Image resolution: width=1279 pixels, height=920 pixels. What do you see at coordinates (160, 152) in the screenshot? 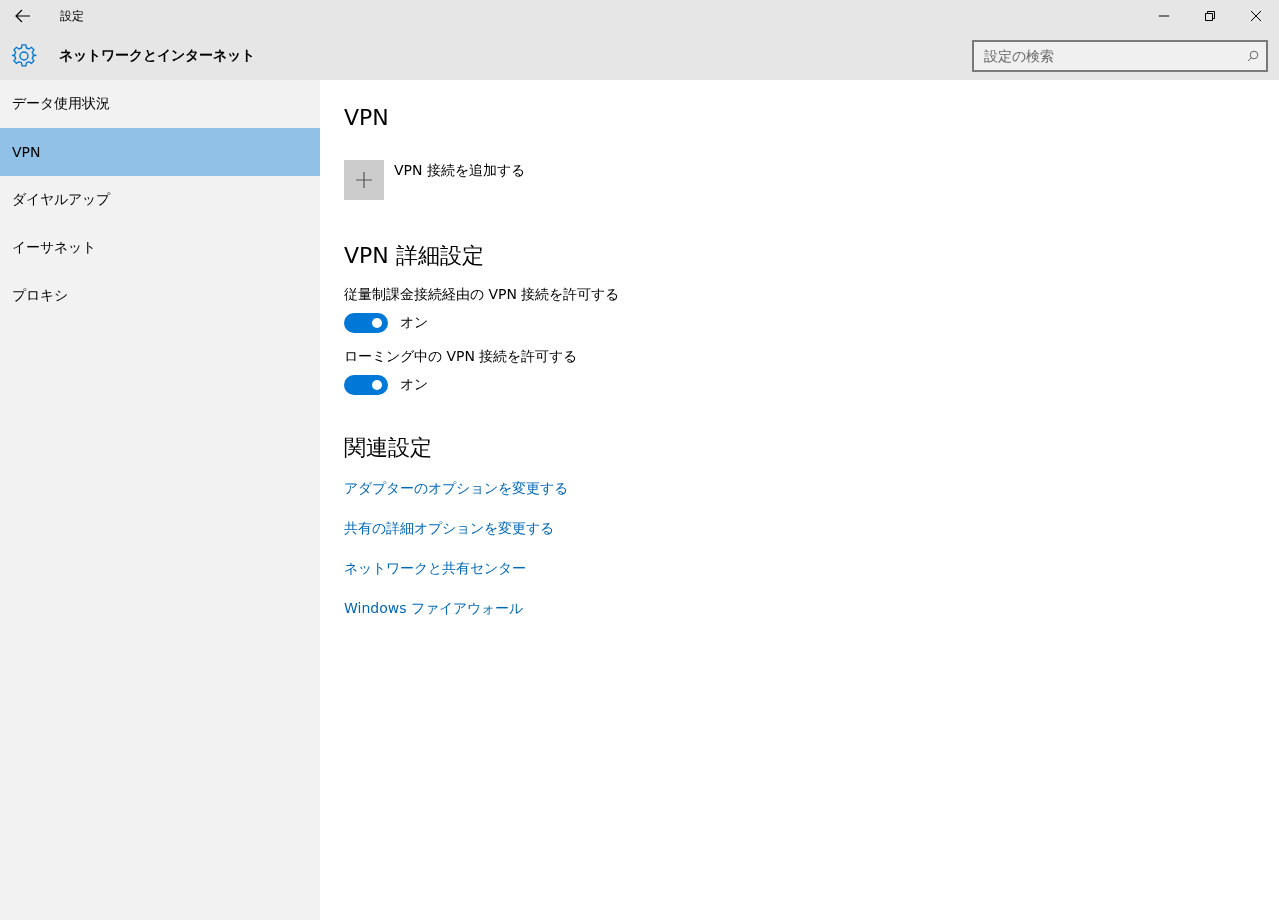
I see `sidebar-item: VPN` at bounding box center [160, 152].